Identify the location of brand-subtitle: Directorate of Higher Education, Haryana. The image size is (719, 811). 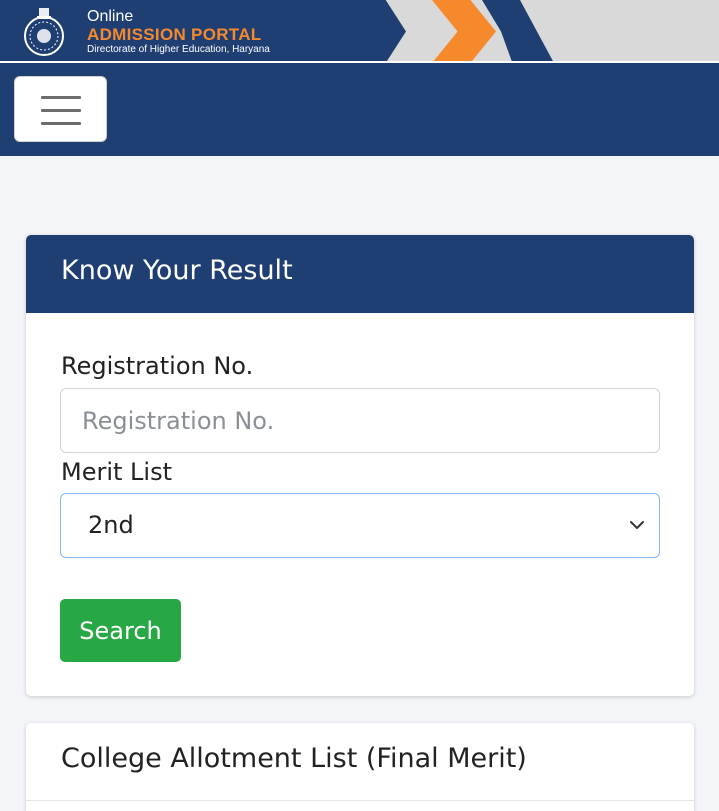
(178, 49).